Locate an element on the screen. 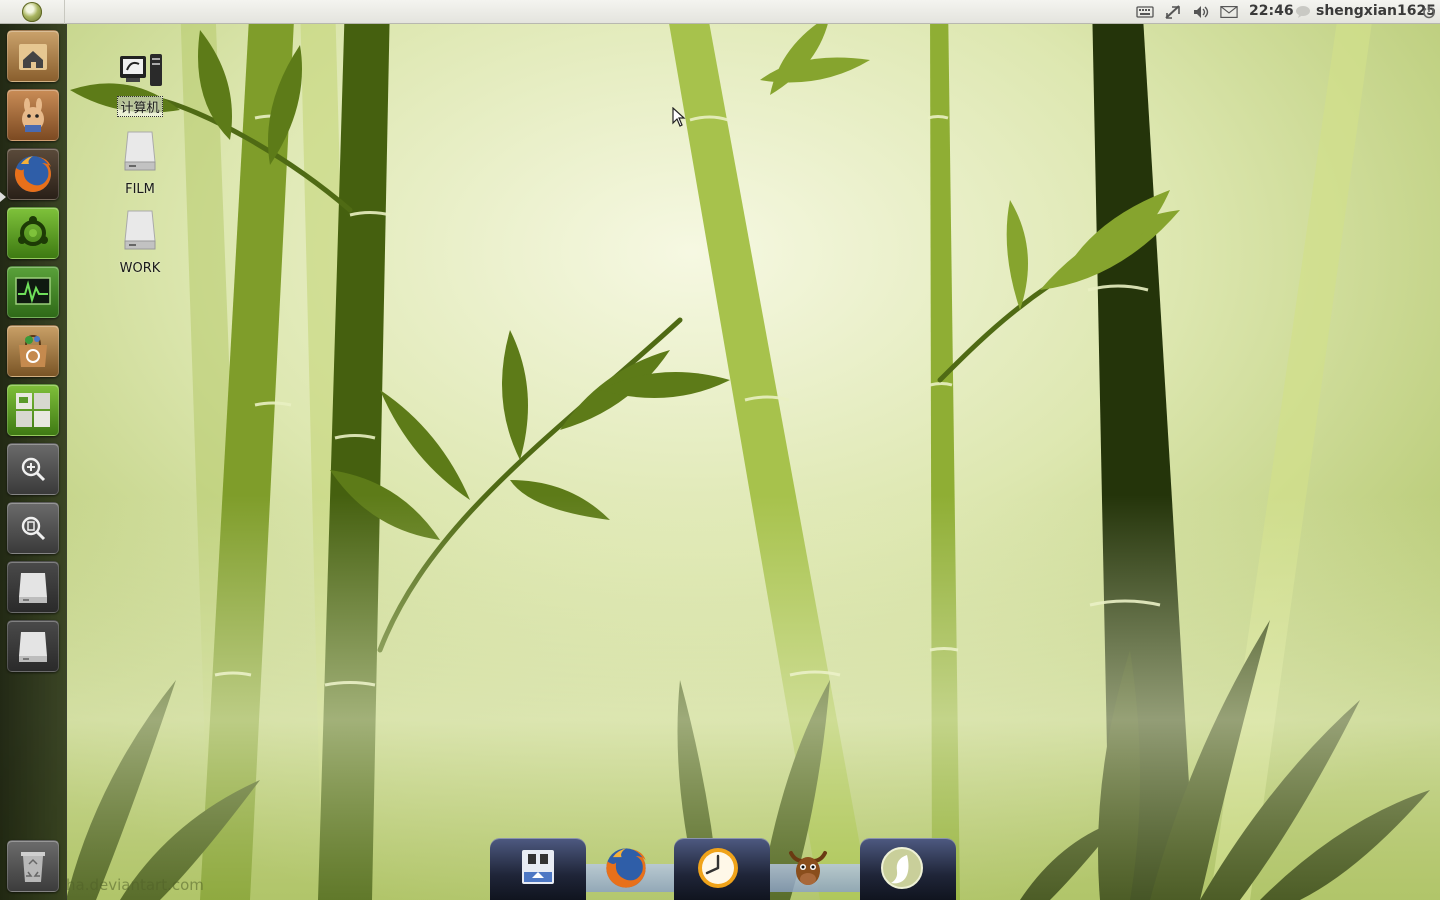 Image resolution: width=1440 pixels, height=900 pixels. session-menu is located at coordinates (1429, 12).